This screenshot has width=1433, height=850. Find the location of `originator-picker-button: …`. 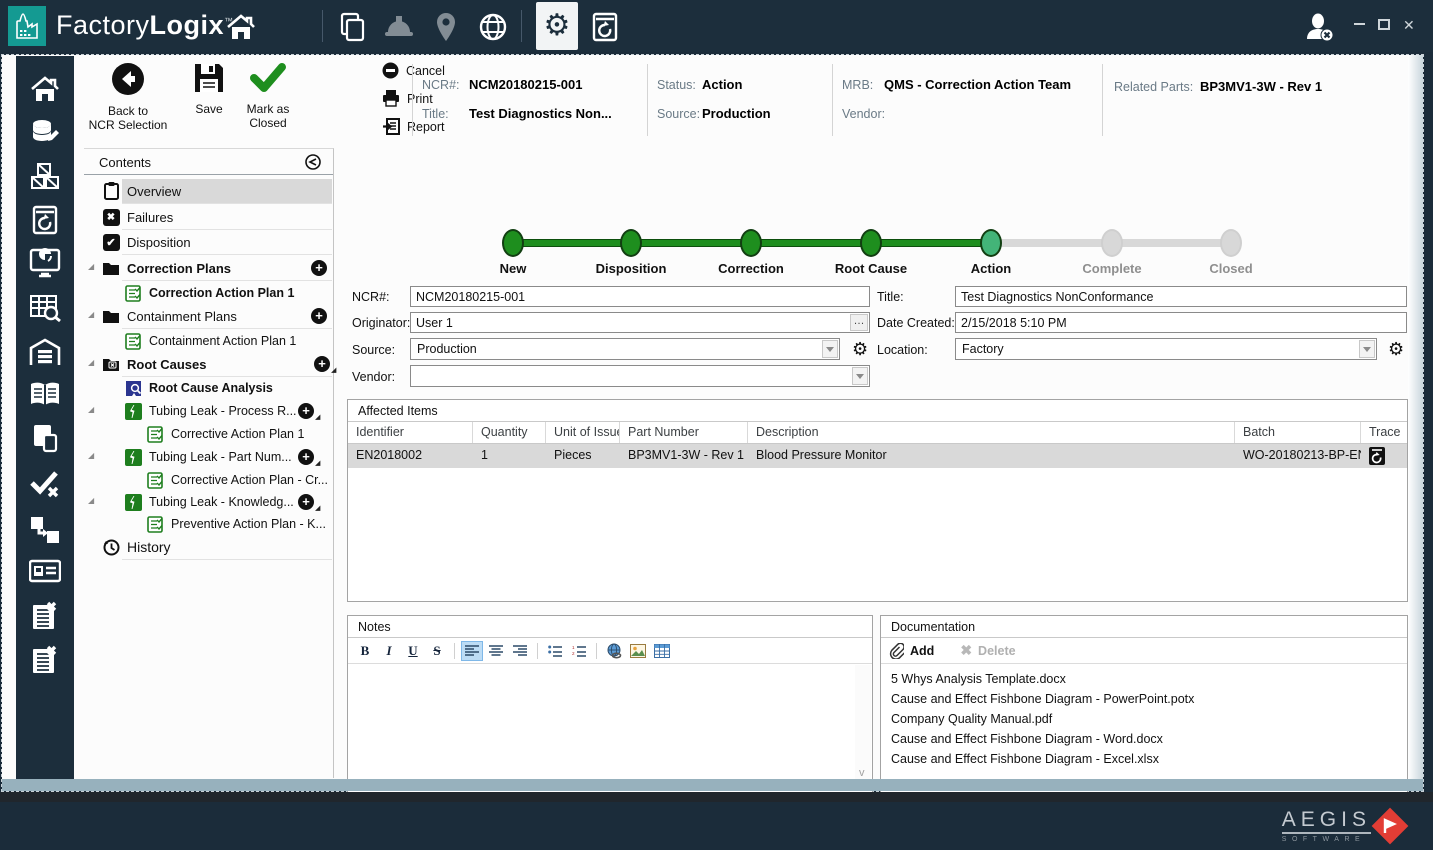

originator-picker-button: … is located at coordinates (859, 322).